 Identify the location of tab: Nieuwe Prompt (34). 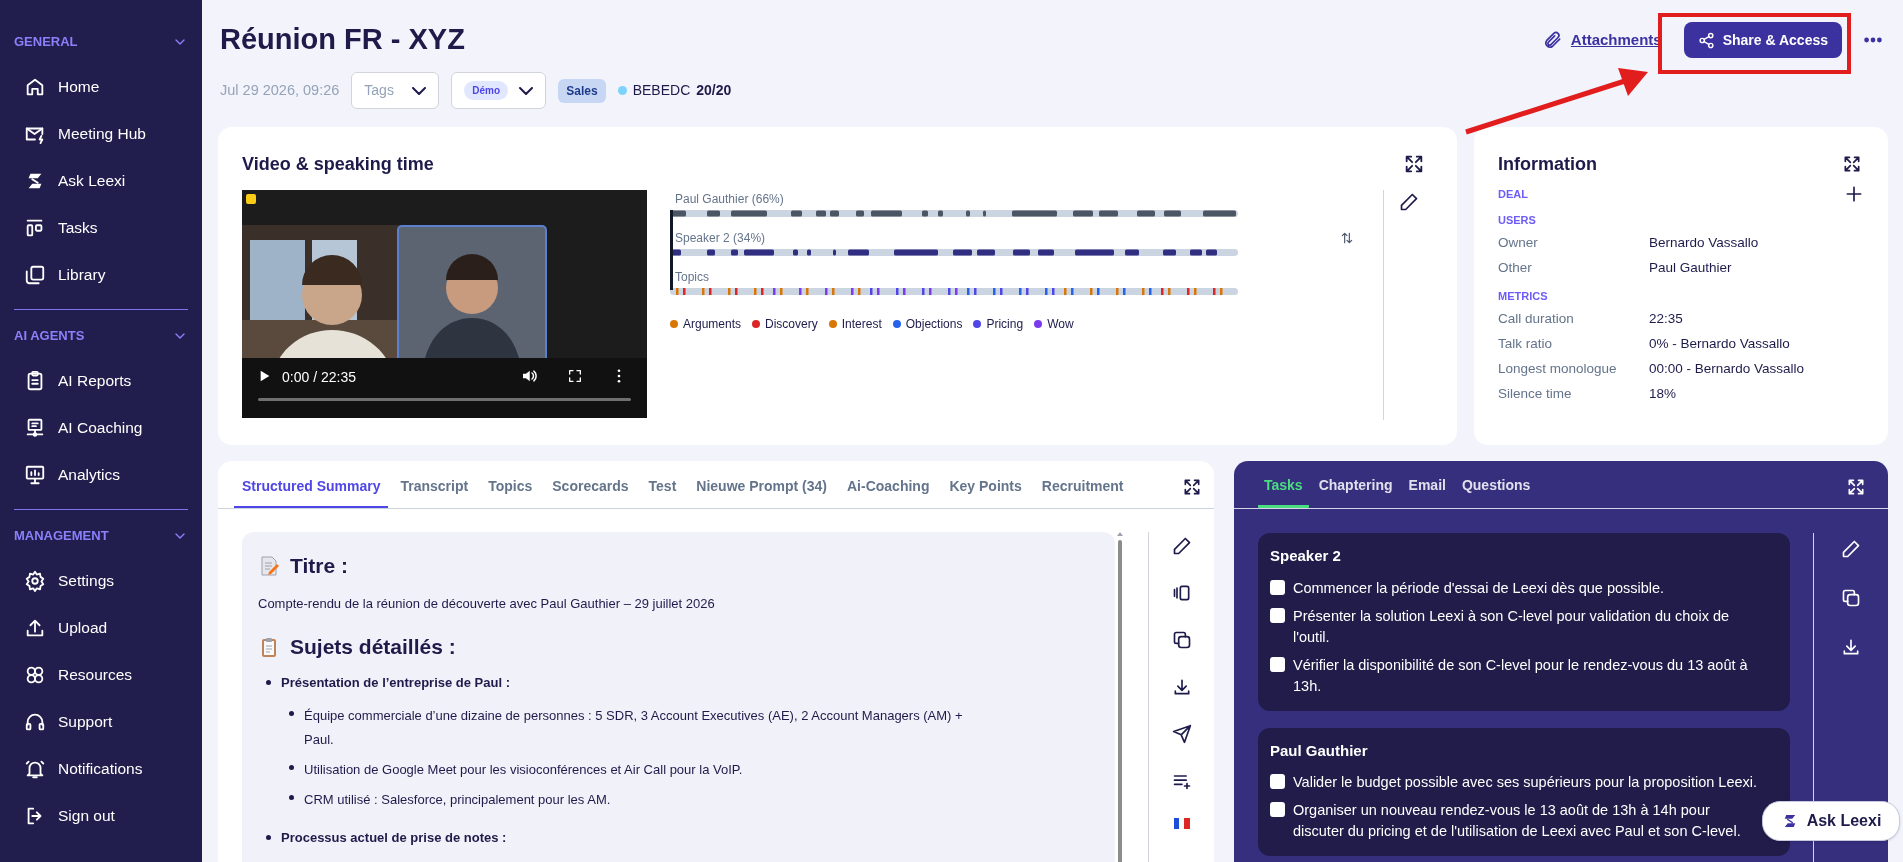
(761, 492).